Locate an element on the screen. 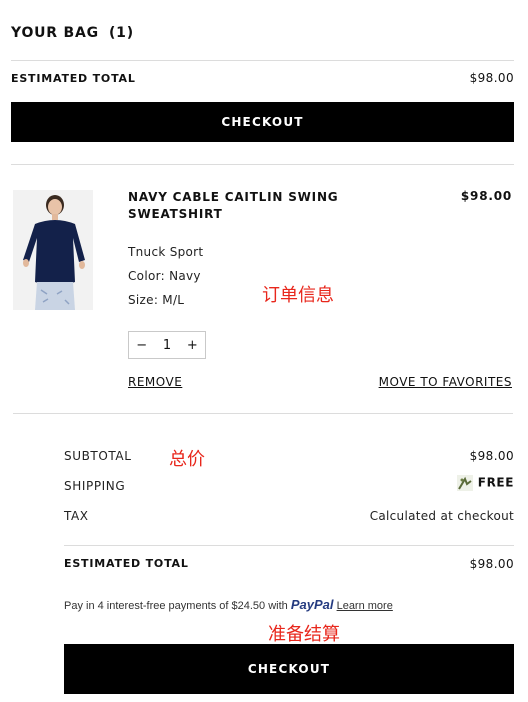  remove-link: REMOVE is located at coordinates (155, 382).